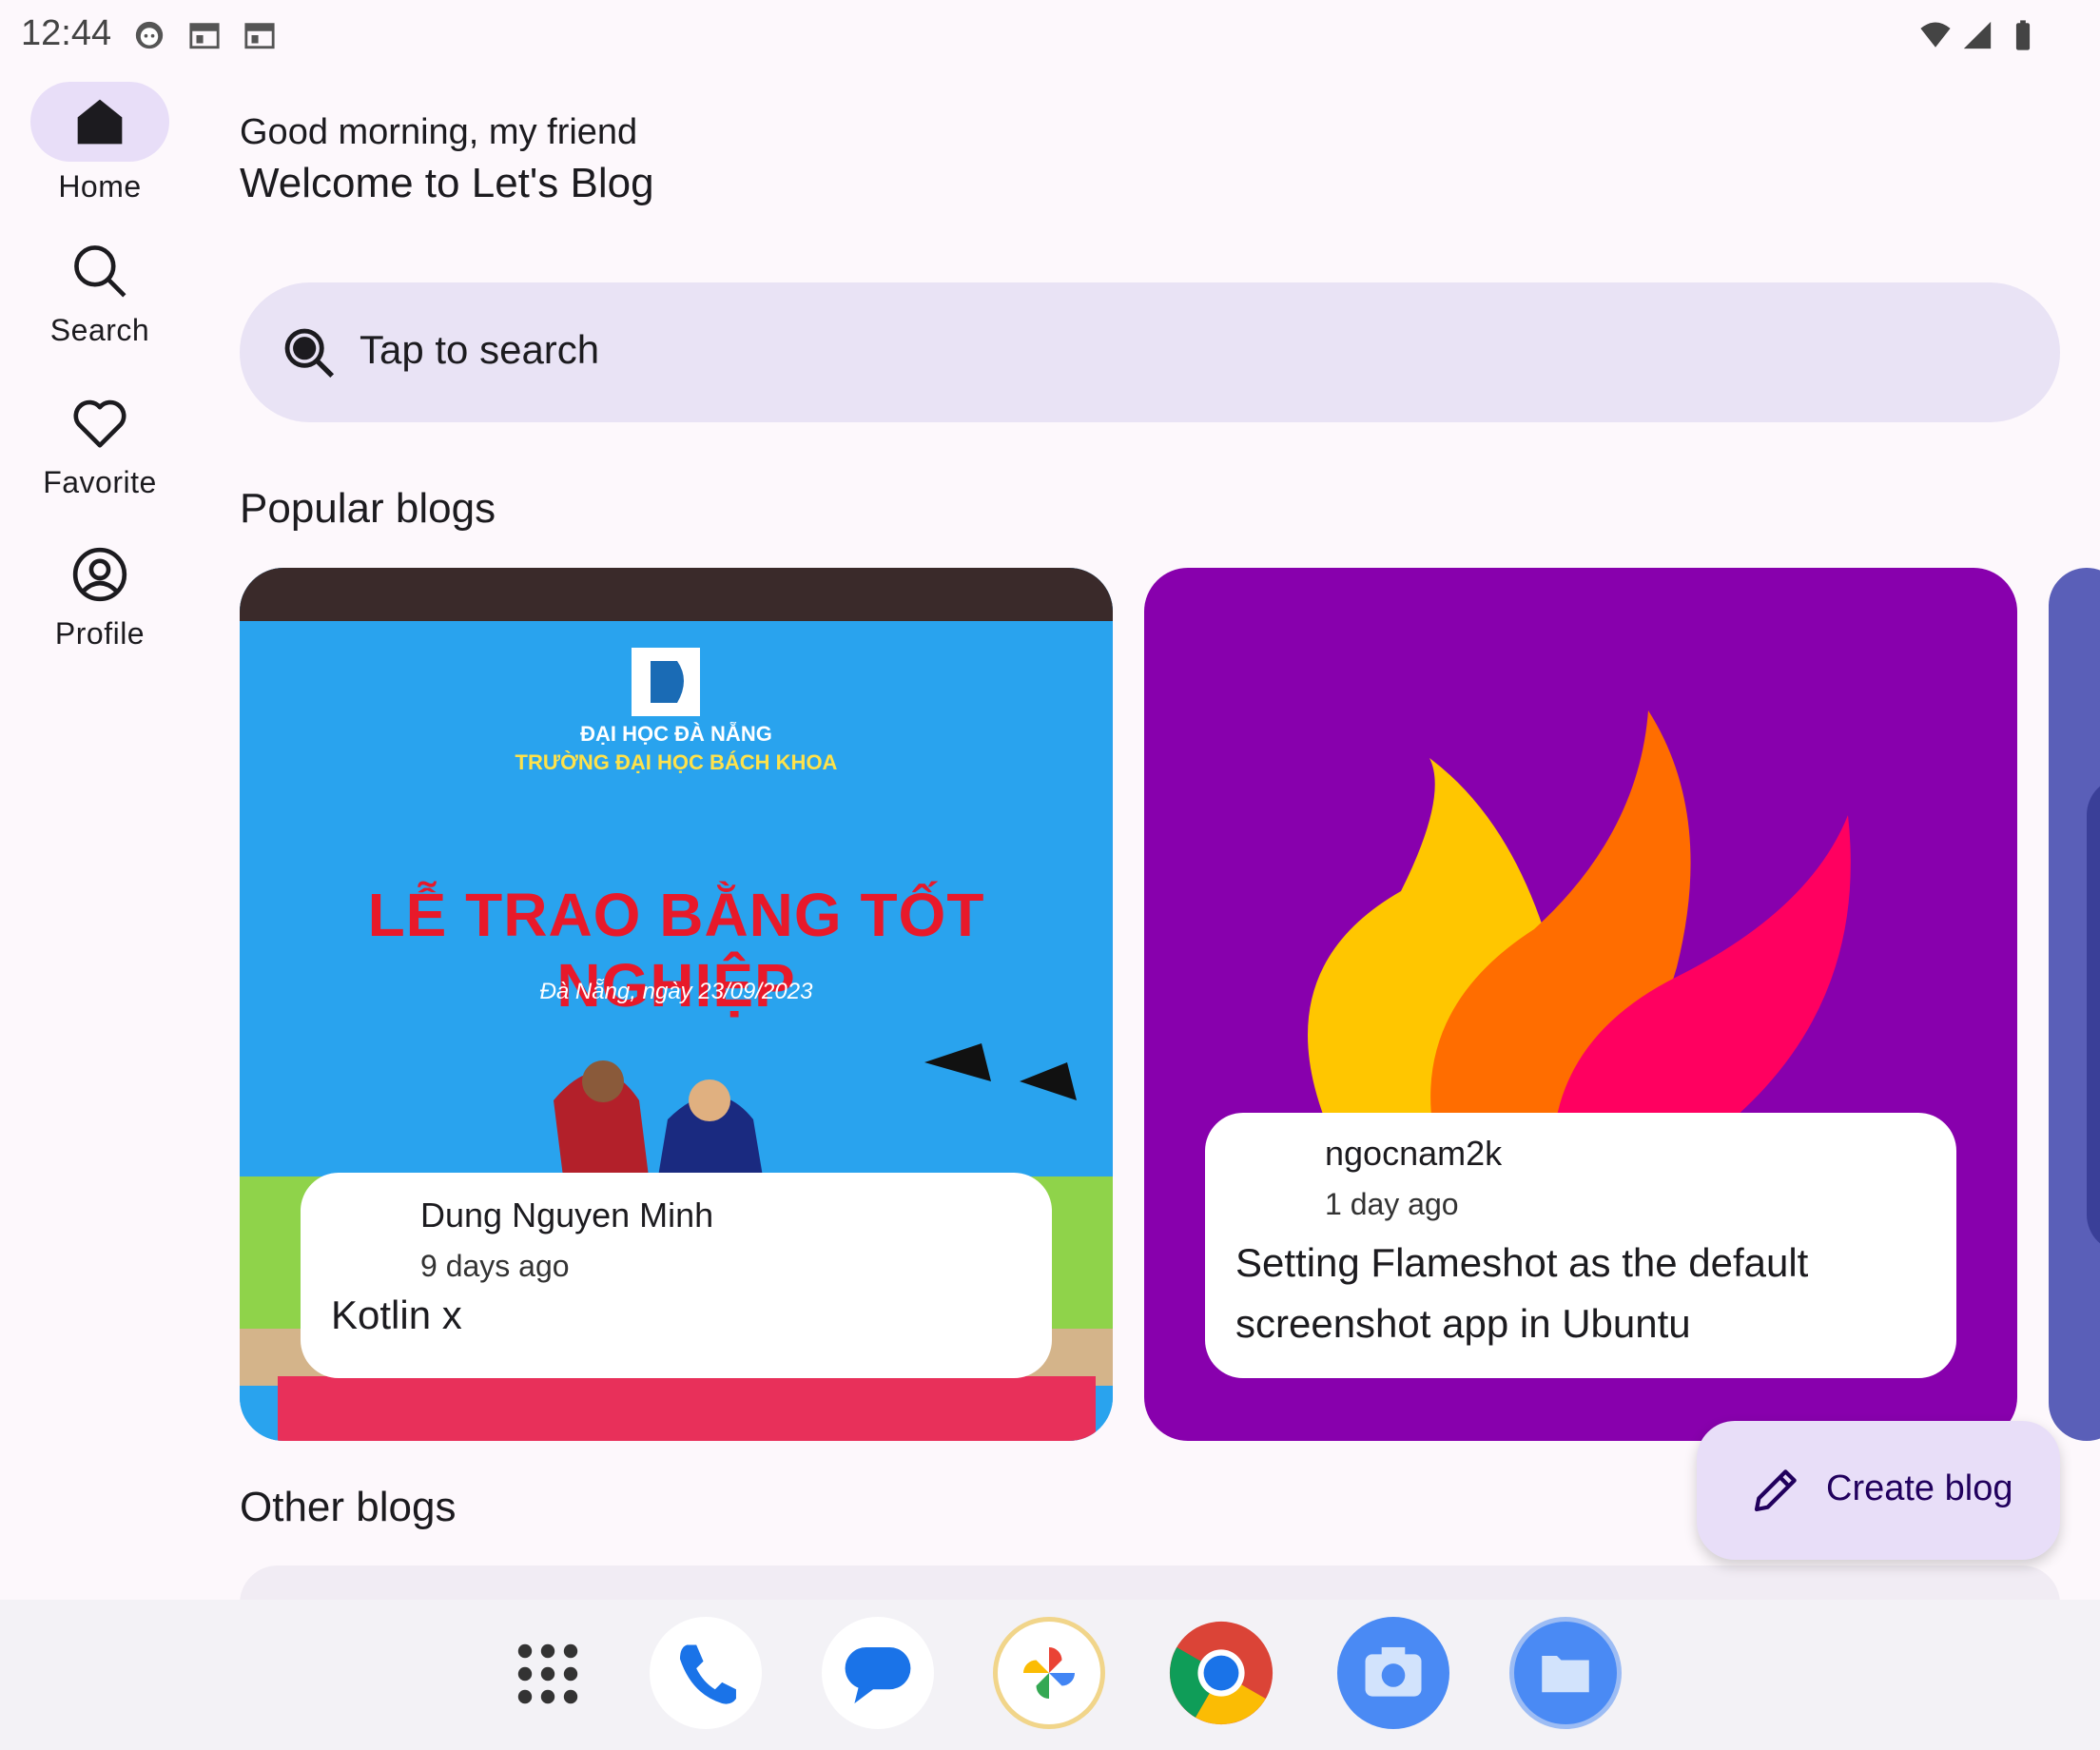 This screenshot has width=2100, height=1750. Describe the element at coordinates (706, 1673) in the screenshot. I see `phone-icon` at that location.